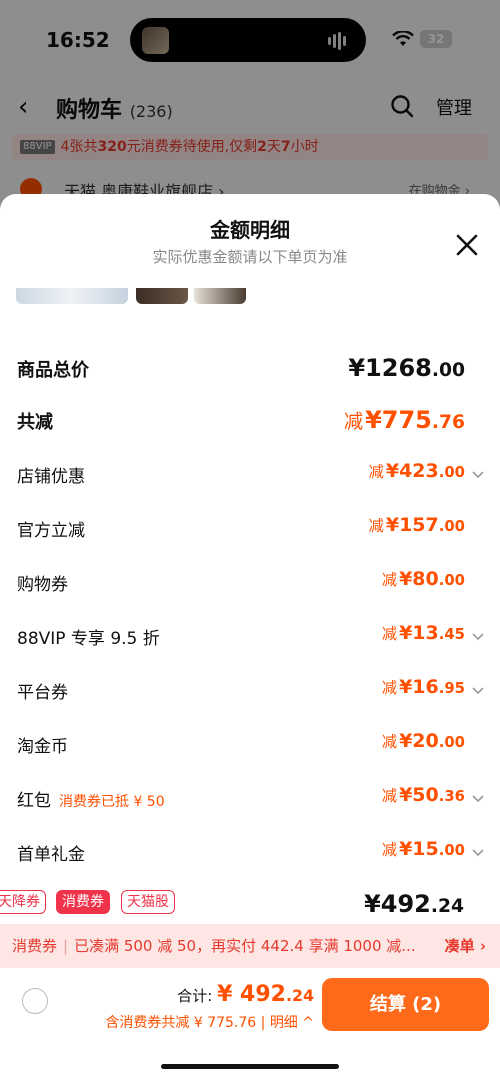  I want to click on row-label: 官方立减, so click(51, 531).